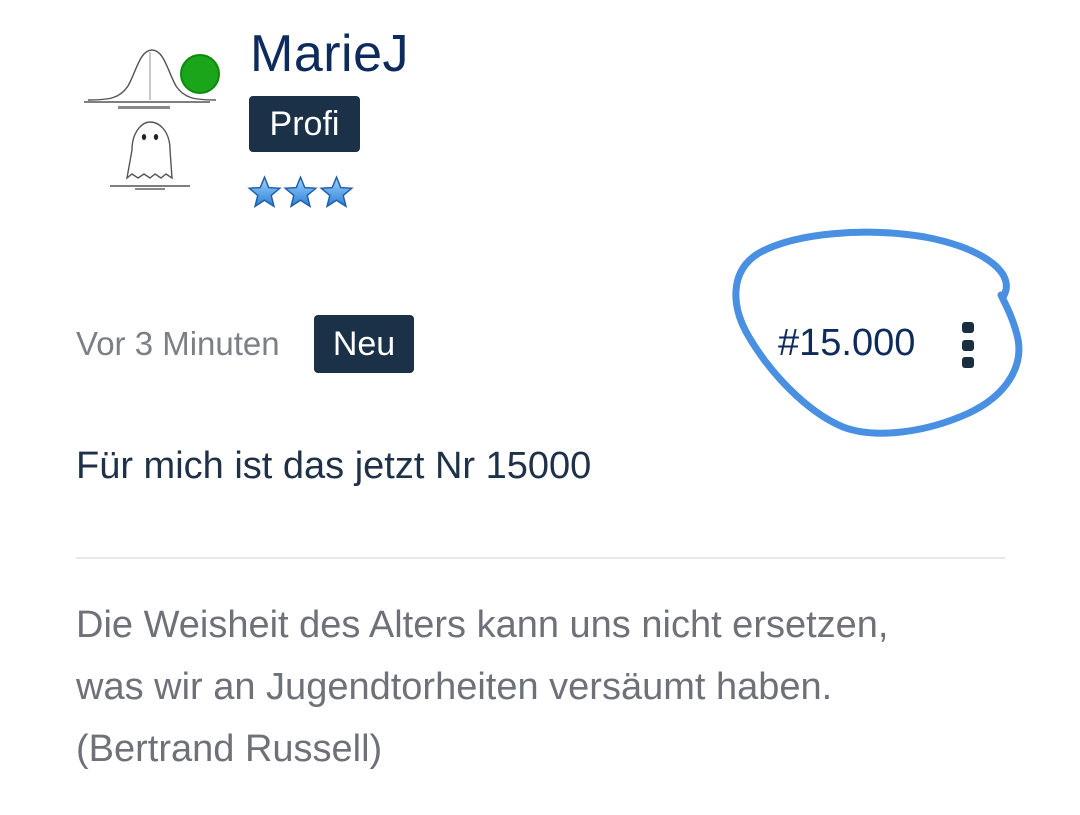 This screenshot has width=1080, height=815. Describe the element at coordinates (968, 345) in the screenshot. I see `kebab-menu-icon` at that location.